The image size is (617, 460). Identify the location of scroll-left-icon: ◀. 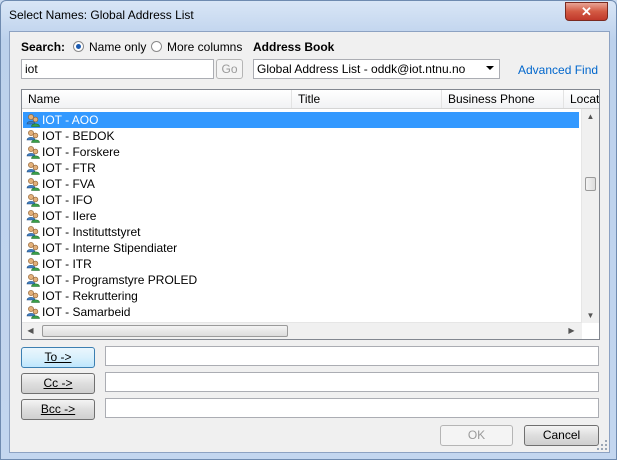
(30, 330).